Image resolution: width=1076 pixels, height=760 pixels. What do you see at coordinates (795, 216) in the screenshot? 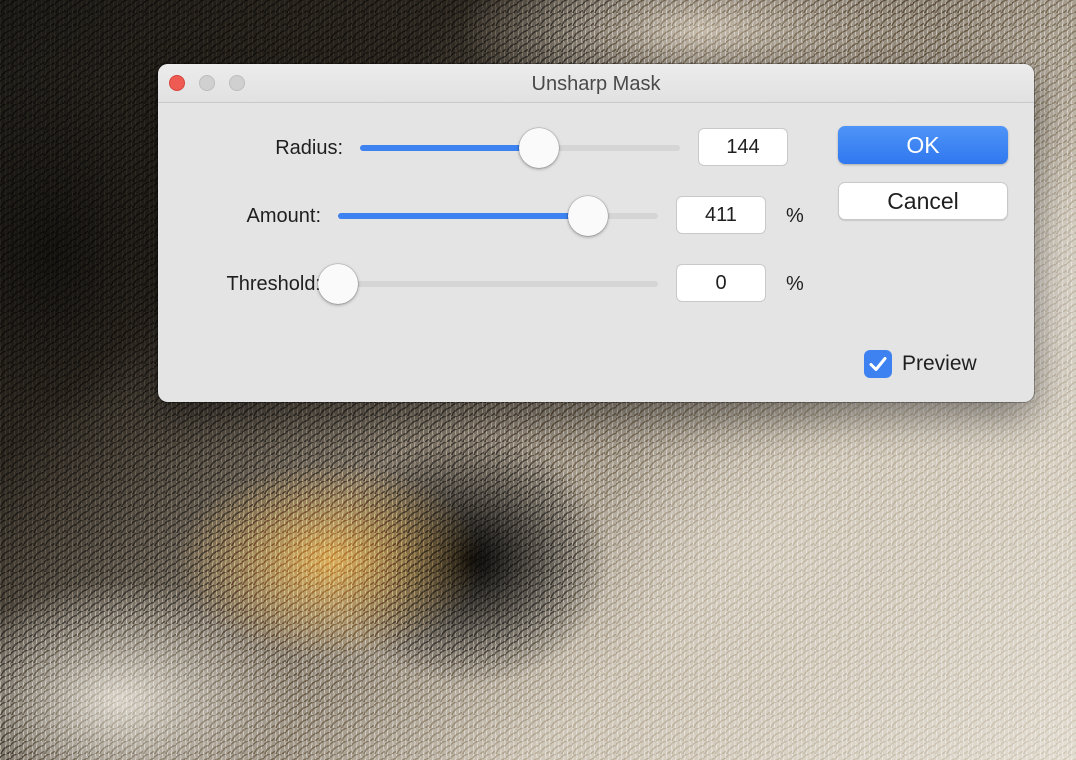
I see `amount-unit: %` at bounding box center [795, 216].